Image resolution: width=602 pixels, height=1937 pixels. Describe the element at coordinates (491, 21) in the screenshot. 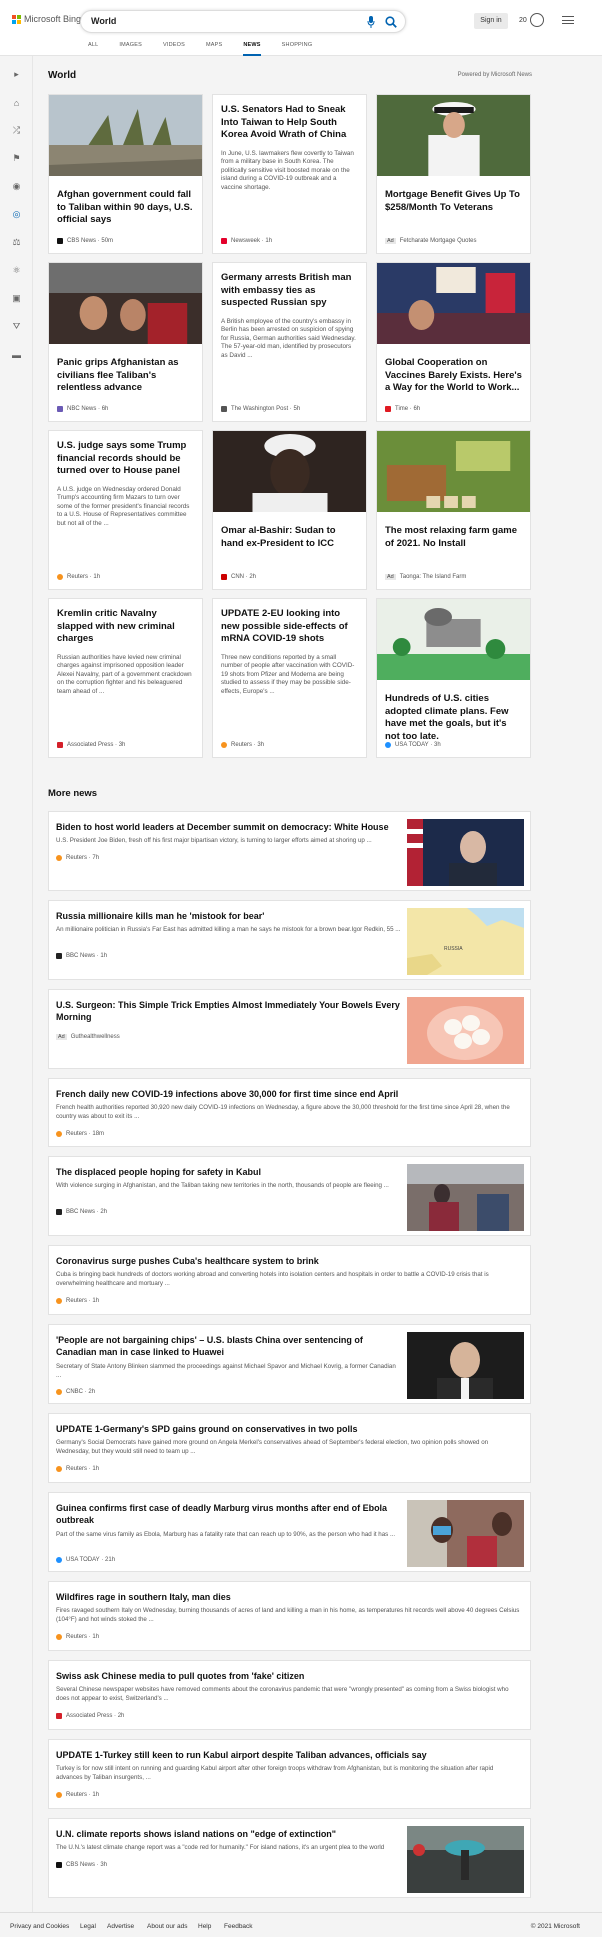

I see `sign-in-button: Sign in` at that location.